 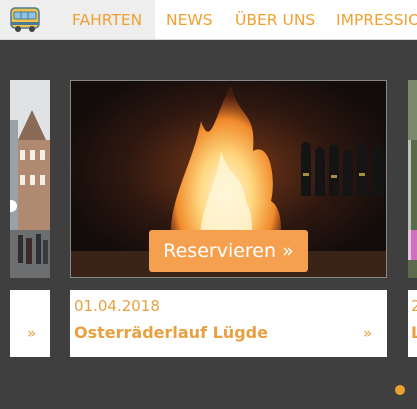 I want to click on event-date: 2, so click(x=414, y=306).